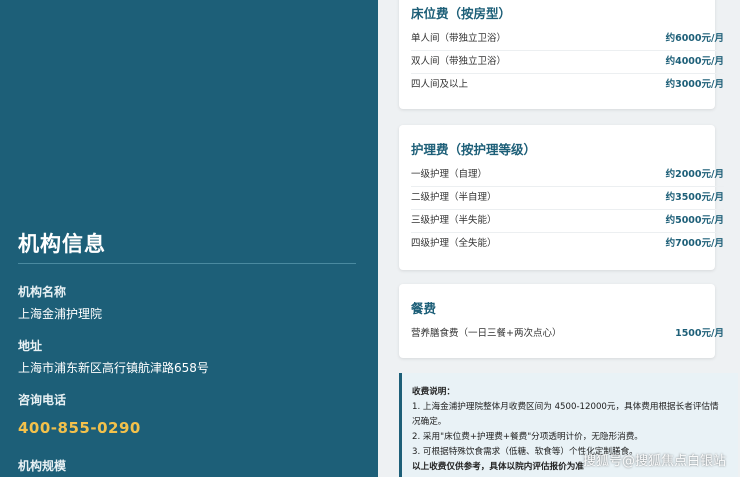 The width and height of the screenshot is (740, 477). I want to click on address-label: 地址, so click(30, 346).